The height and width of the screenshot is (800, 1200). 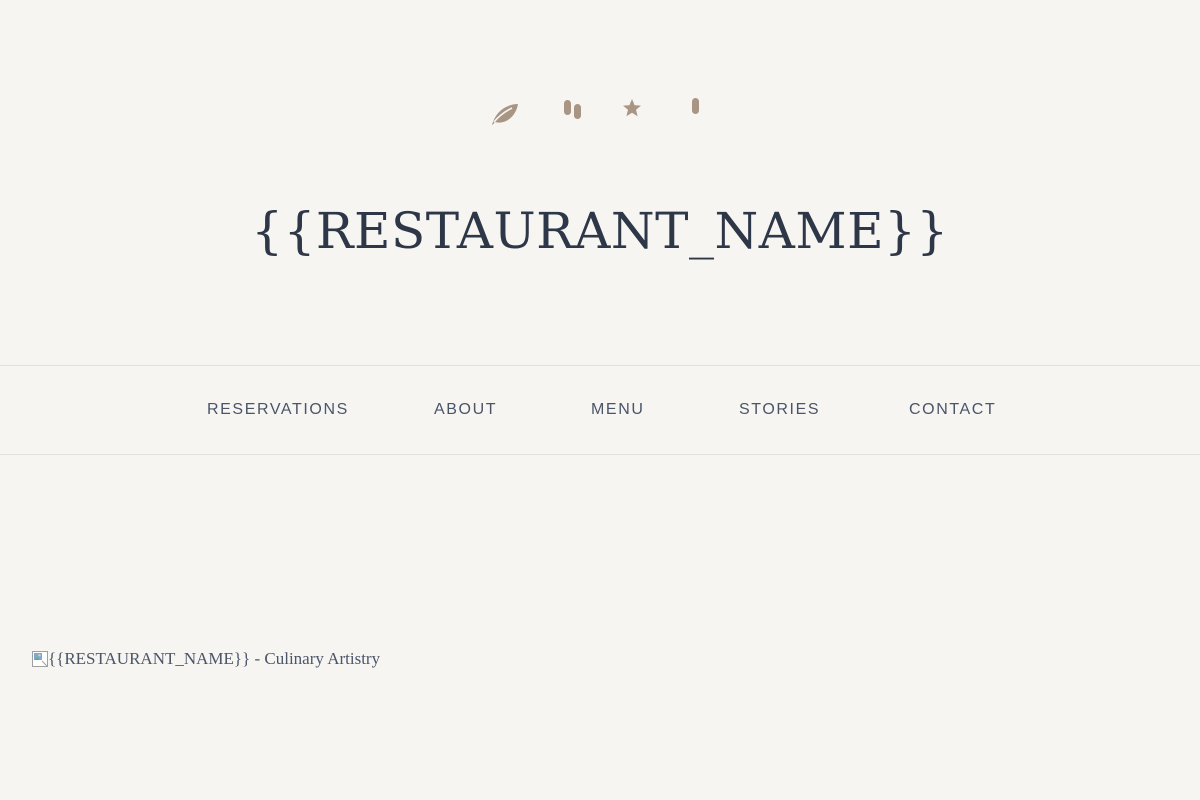 What do you see at coordinates (696, 107) in the screenshot?
I see `pill-icon` at bounding box center [696, 107].